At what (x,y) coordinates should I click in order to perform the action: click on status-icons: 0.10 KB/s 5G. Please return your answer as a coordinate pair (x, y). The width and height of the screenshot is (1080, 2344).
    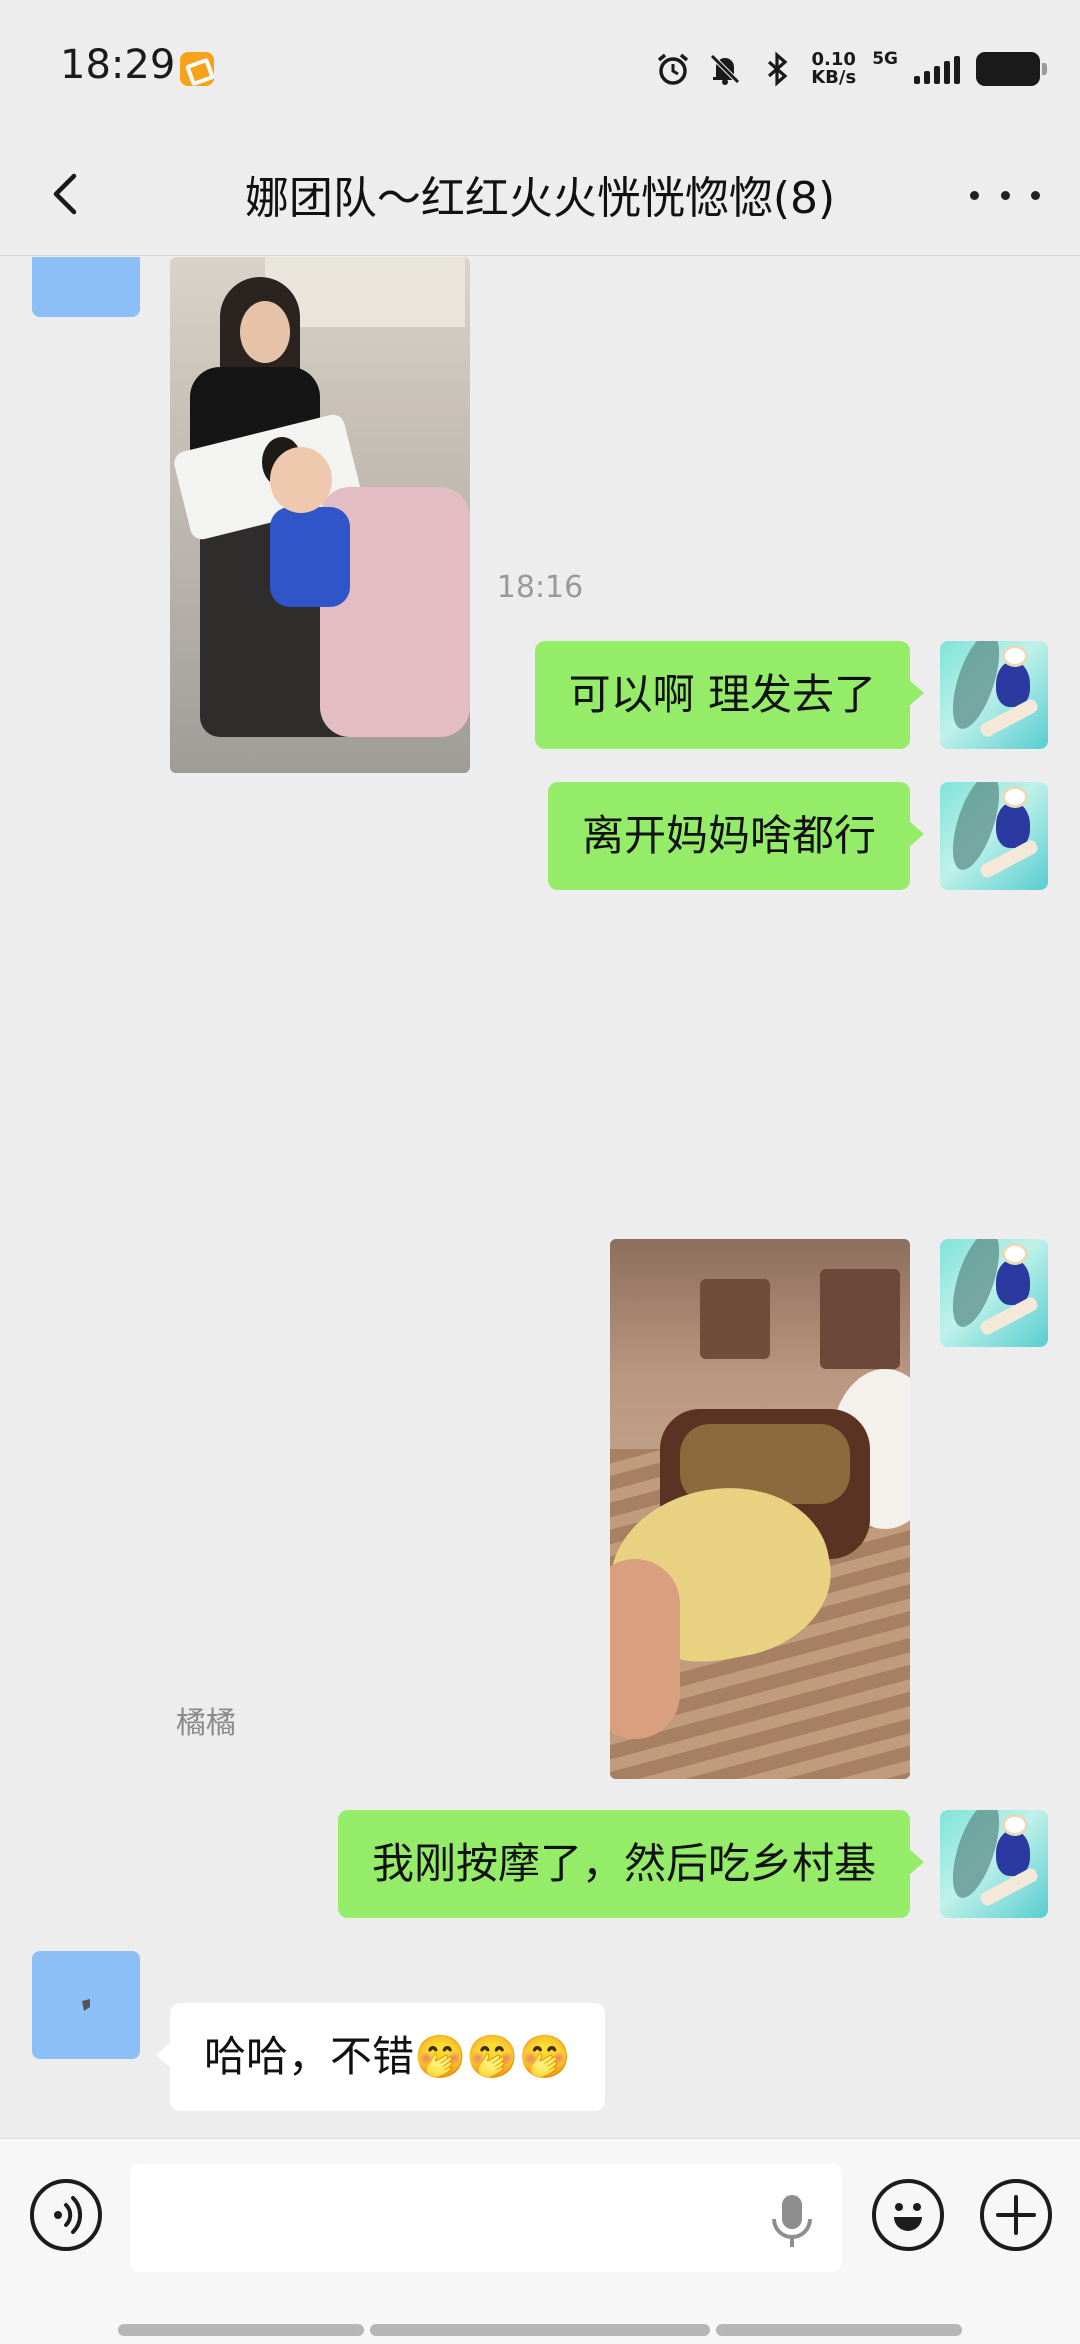
    Looking at the image, I should click on (851, 69).